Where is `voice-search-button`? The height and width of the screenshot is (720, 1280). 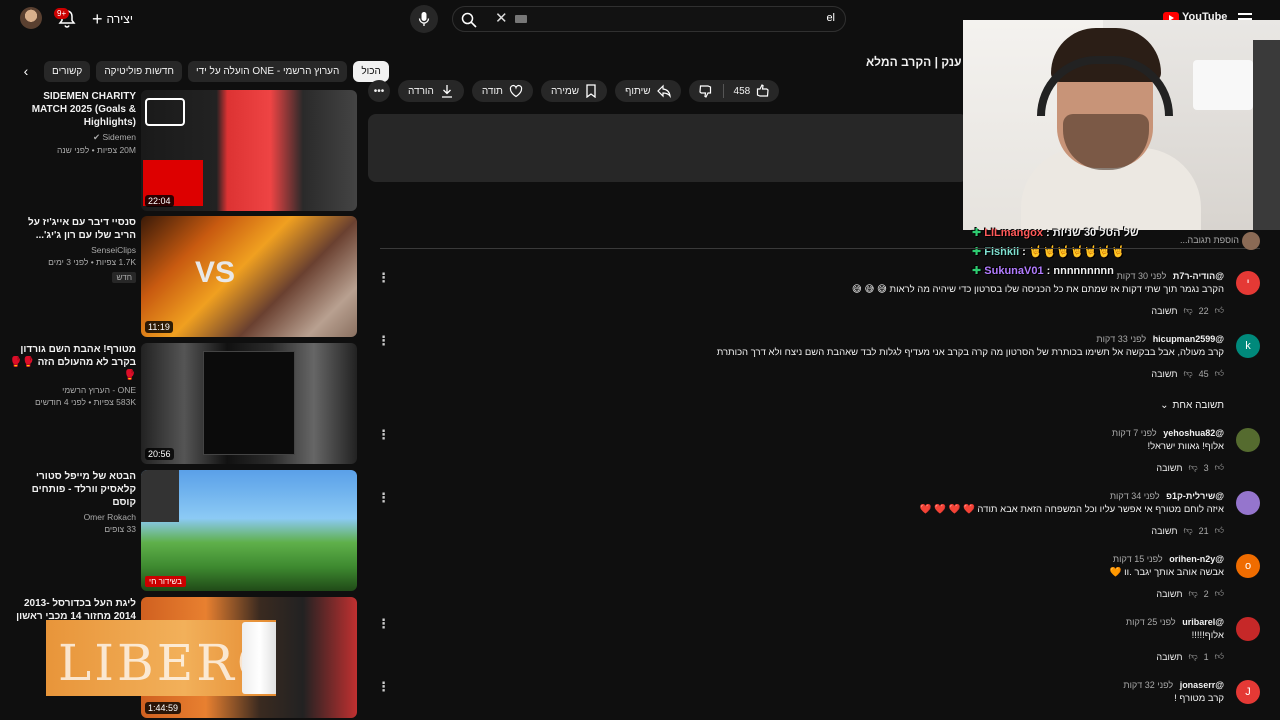
voice-search-button is located at coordinates (424, 19).